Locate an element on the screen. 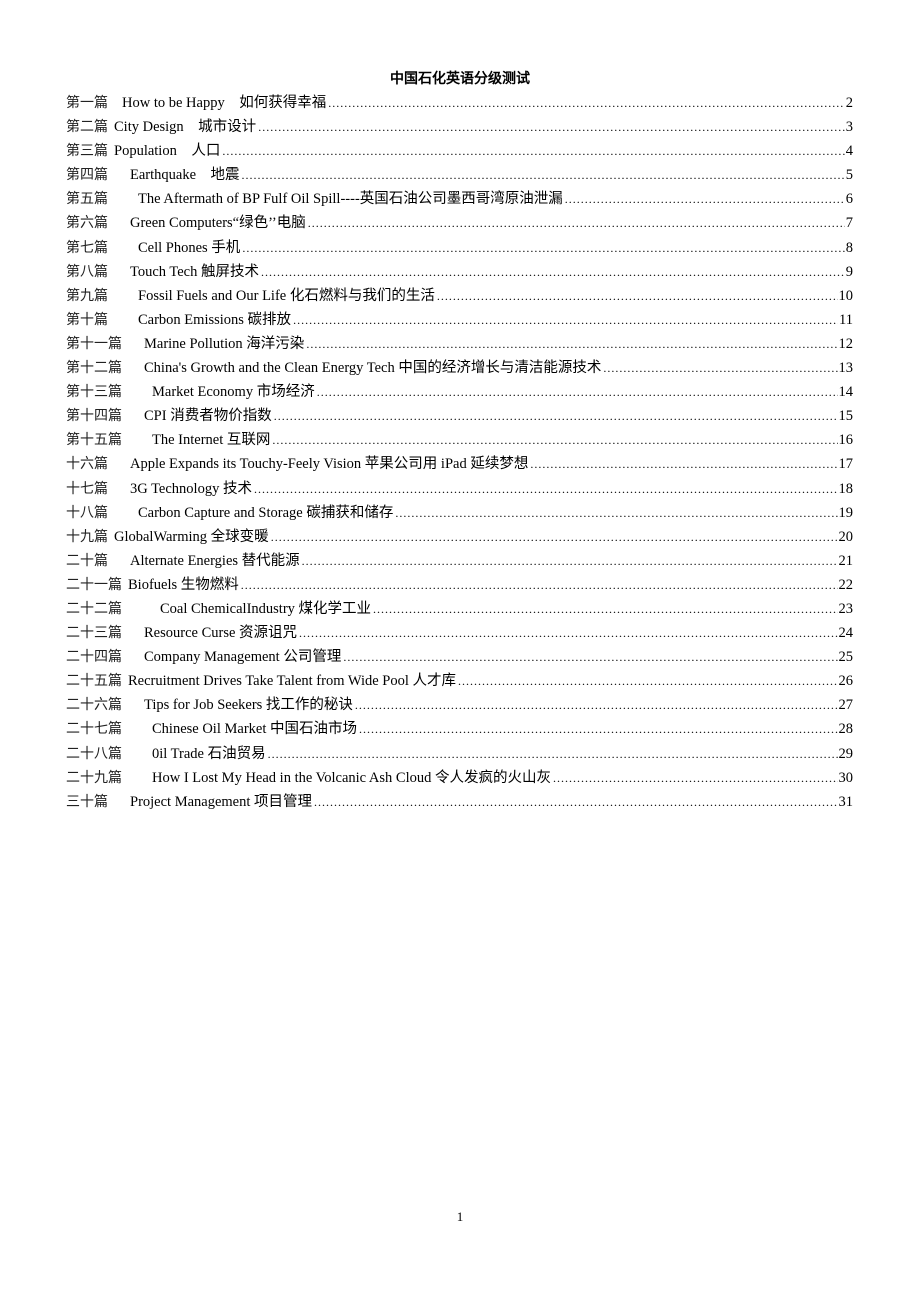 The image size is (920, 1302). toc-entry: 第六篇 Green Computers“绿色’’电脑 7 is located at coordinates (459, 223).